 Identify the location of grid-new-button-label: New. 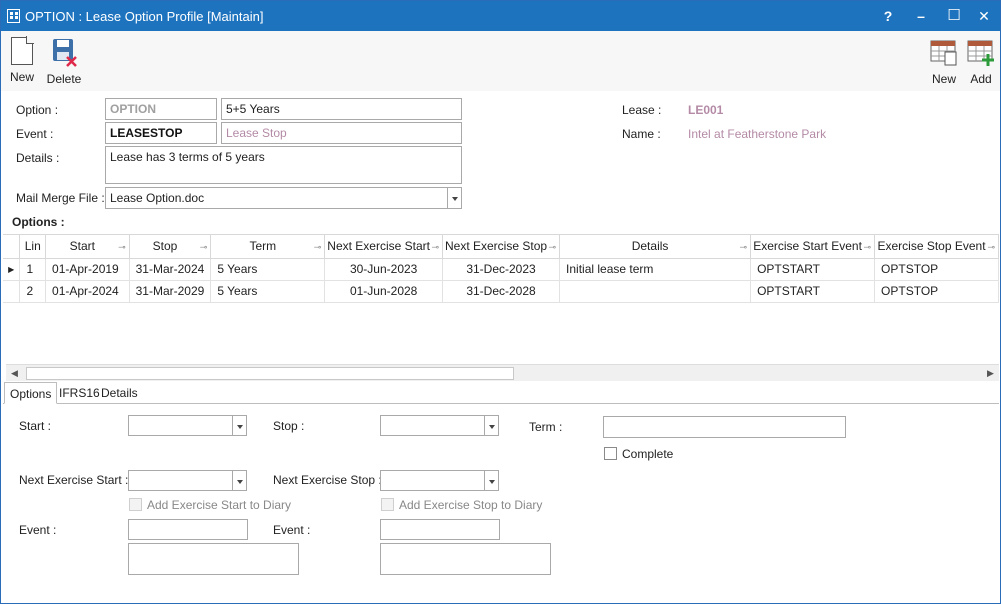
(943, 79).